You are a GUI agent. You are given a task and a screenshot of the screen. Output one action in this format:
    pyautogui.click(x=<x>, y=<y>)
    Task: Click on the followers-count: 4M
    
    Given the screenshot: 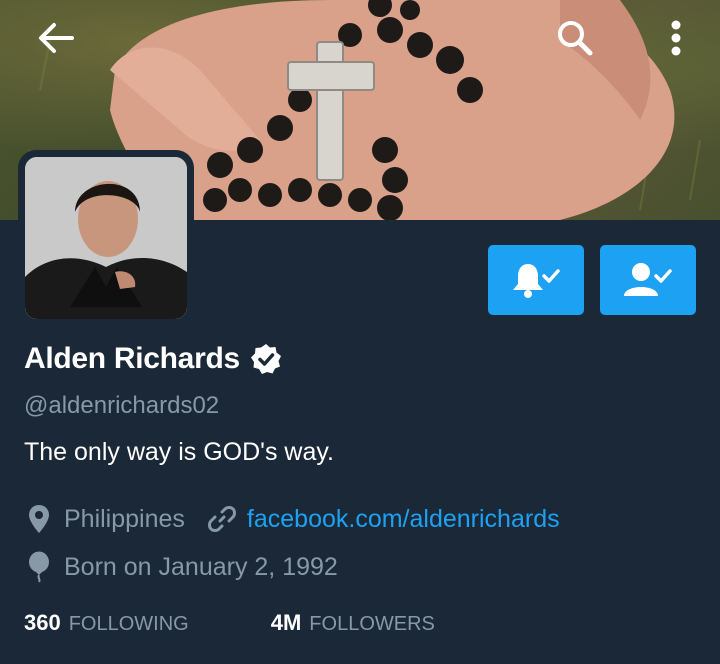 What is the action you would take?
    pyautogui.click(x=286, y=622)
    